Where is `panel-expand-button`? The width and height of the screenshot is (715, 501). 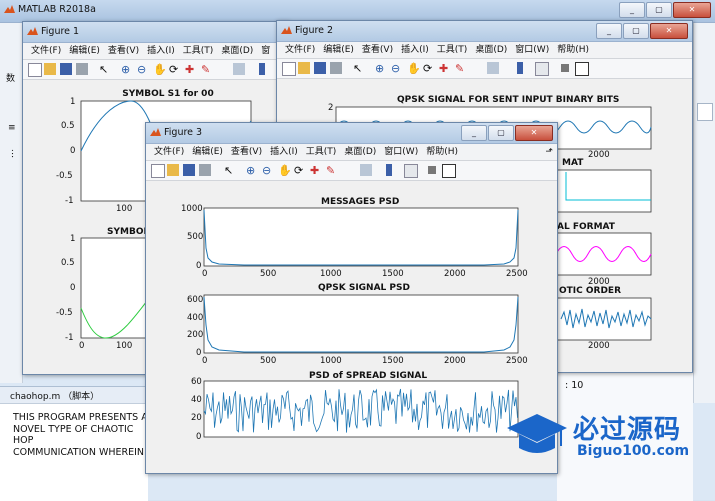 panel-expand-button is located at coordinates (705, 112).